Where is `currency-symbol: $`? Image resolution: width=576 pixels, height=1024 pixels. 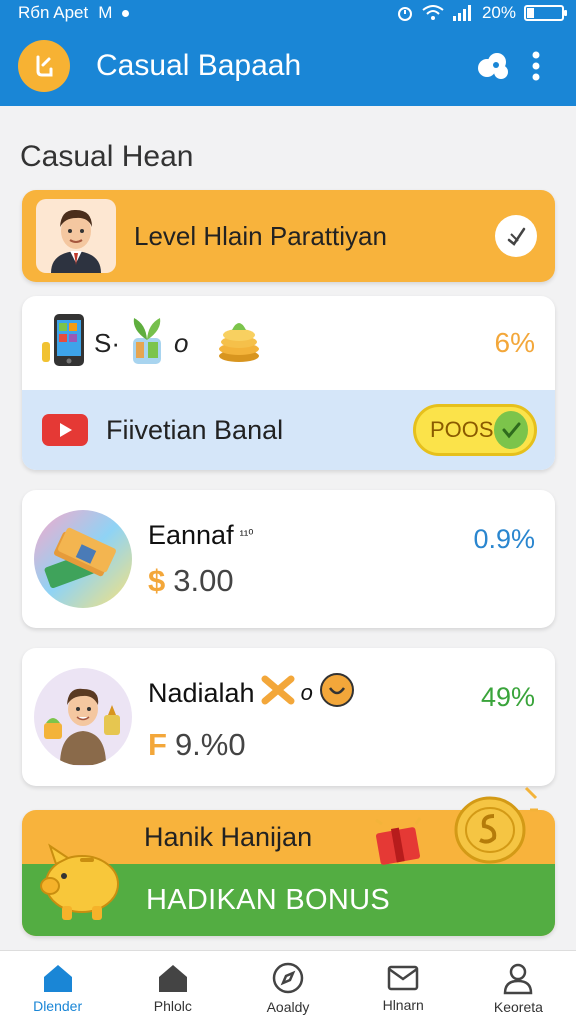
currency-symbol: $ is located at coordinates (157, 580).